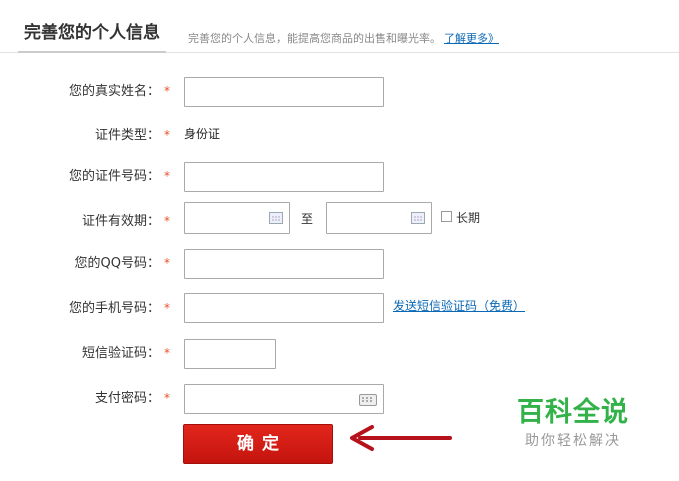 This screenshot has width=679, height=481. What do you see at coordinates (284, 177) in the screenshot?
I see `id-number-input` at bounding box center [284, 177].